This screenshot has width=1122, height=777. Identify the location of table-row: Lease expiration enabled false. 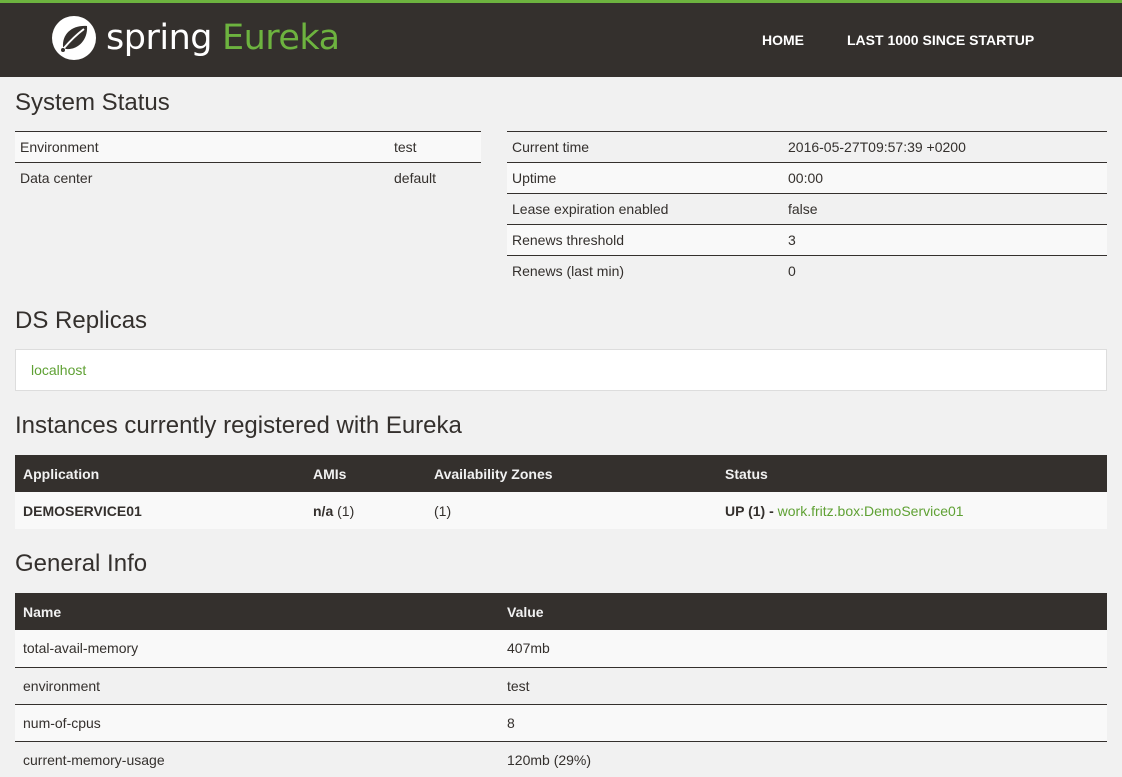
(807, 209).